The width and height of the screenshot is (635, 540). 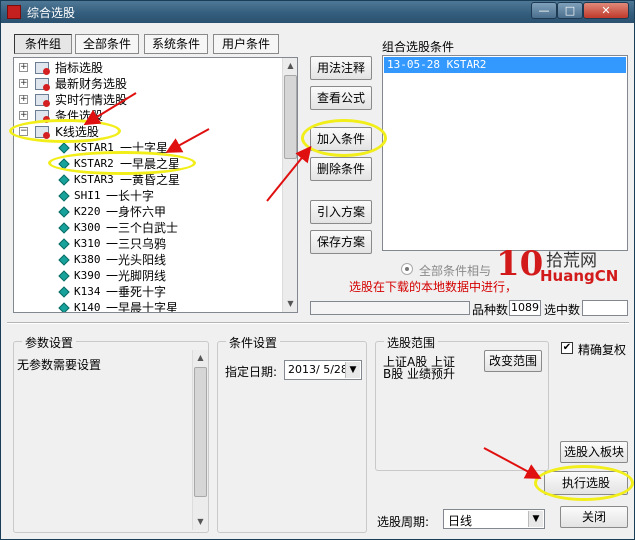 I want to click on tree-category: + 最新财务选股, so click(x=149, y=84).